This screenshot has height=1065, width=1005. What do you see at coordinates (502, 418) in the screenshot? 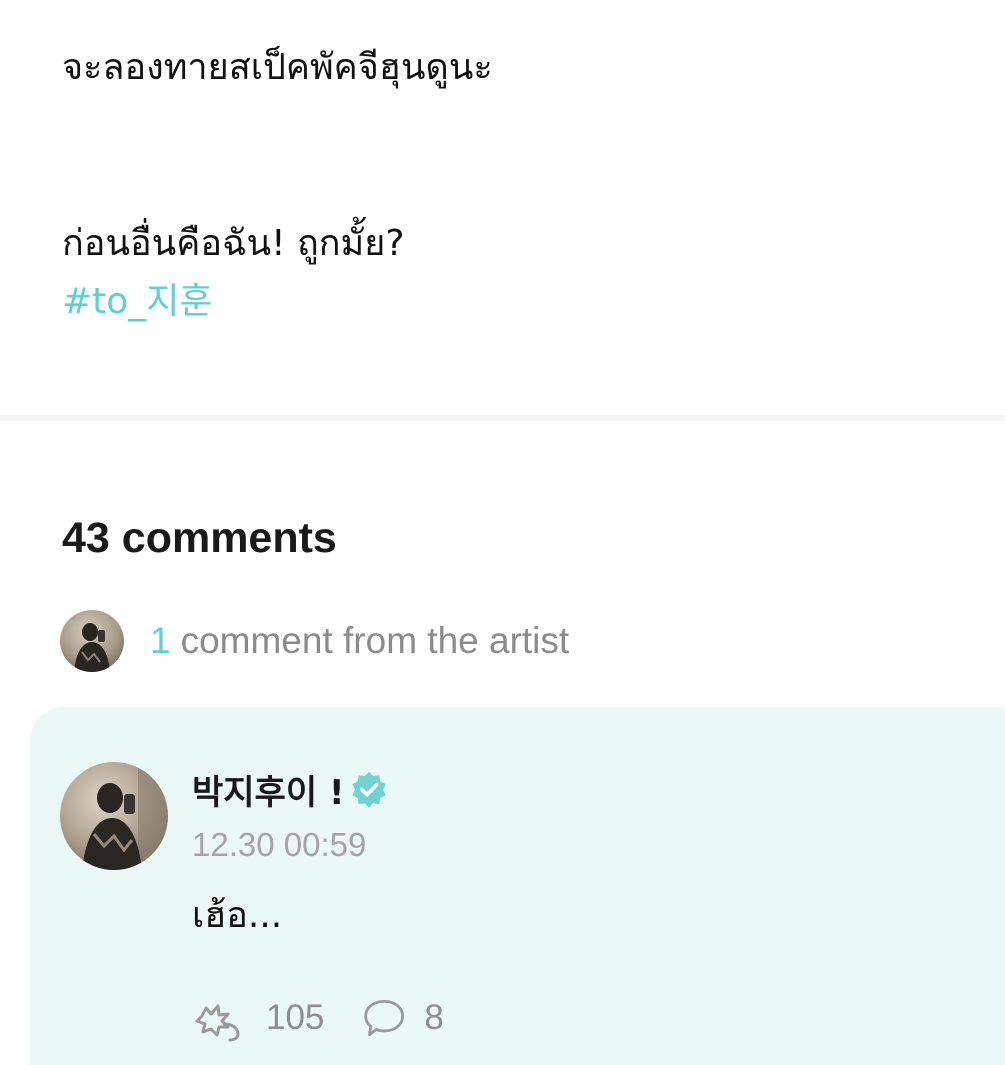
I see `section-divider` at bounding box center [502, 418].